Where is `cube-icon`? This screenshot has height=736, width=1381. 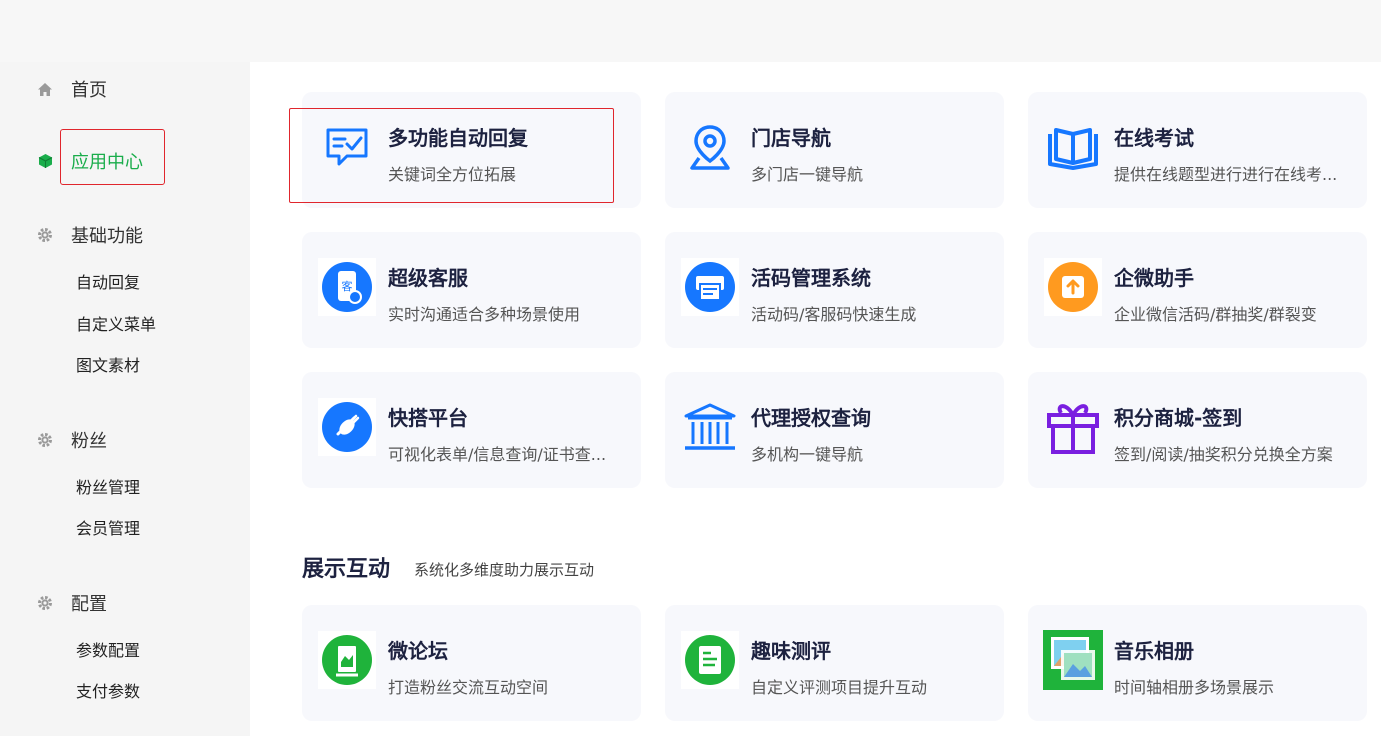 cube-icon is located at coordinates (45, 161).